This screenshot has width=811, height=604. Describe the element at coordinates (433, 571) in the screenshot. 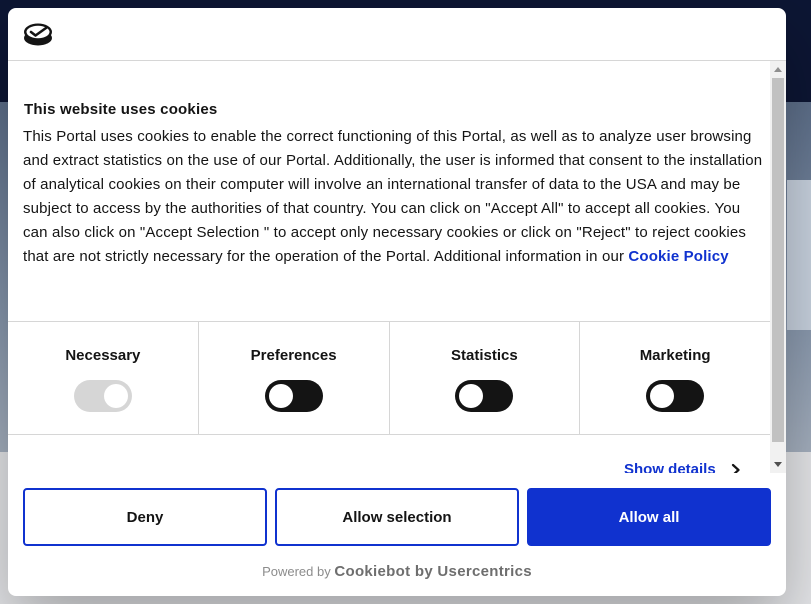

I see `cookiebot-brand-link: Cookiebot by Usercentrics` at that location.